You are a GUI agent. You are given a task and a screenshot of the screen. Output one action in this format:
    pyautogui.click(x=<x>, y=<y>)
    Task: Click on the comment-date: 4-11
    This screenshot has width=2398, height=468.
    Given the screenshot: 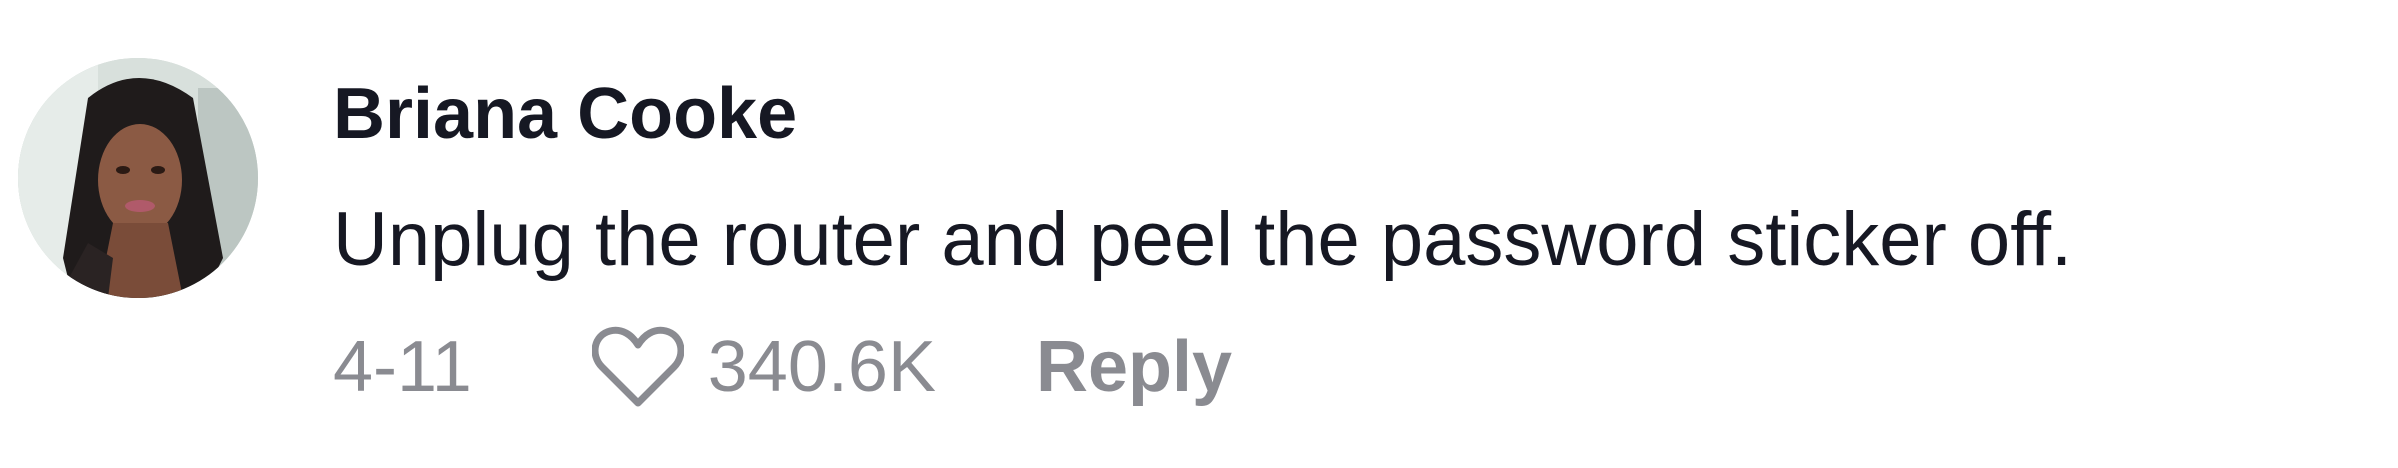 What is the action you would take?
    pyautogui.click(x=402, y=367)
    